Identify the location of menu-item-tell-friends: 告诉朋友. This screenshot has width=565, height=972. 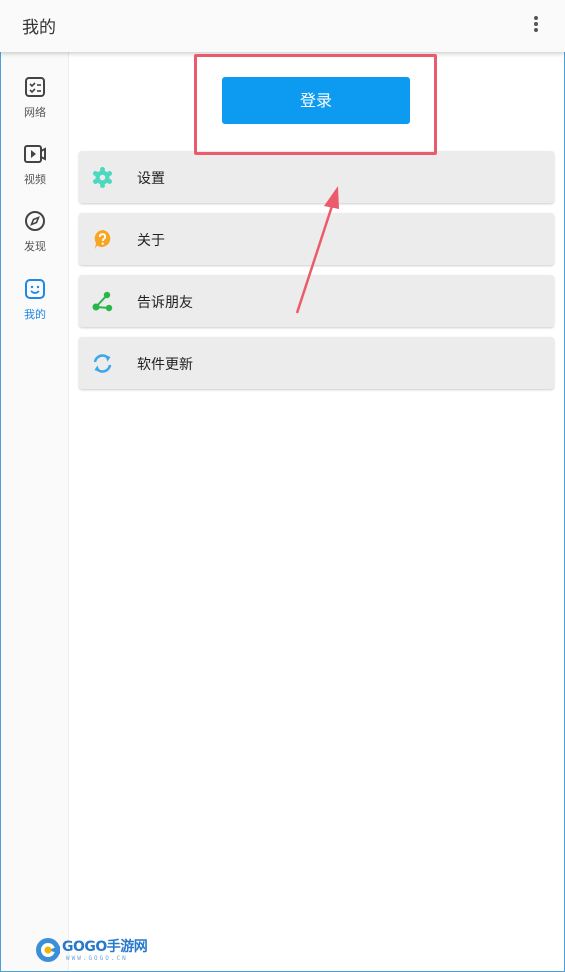
(316, 301).